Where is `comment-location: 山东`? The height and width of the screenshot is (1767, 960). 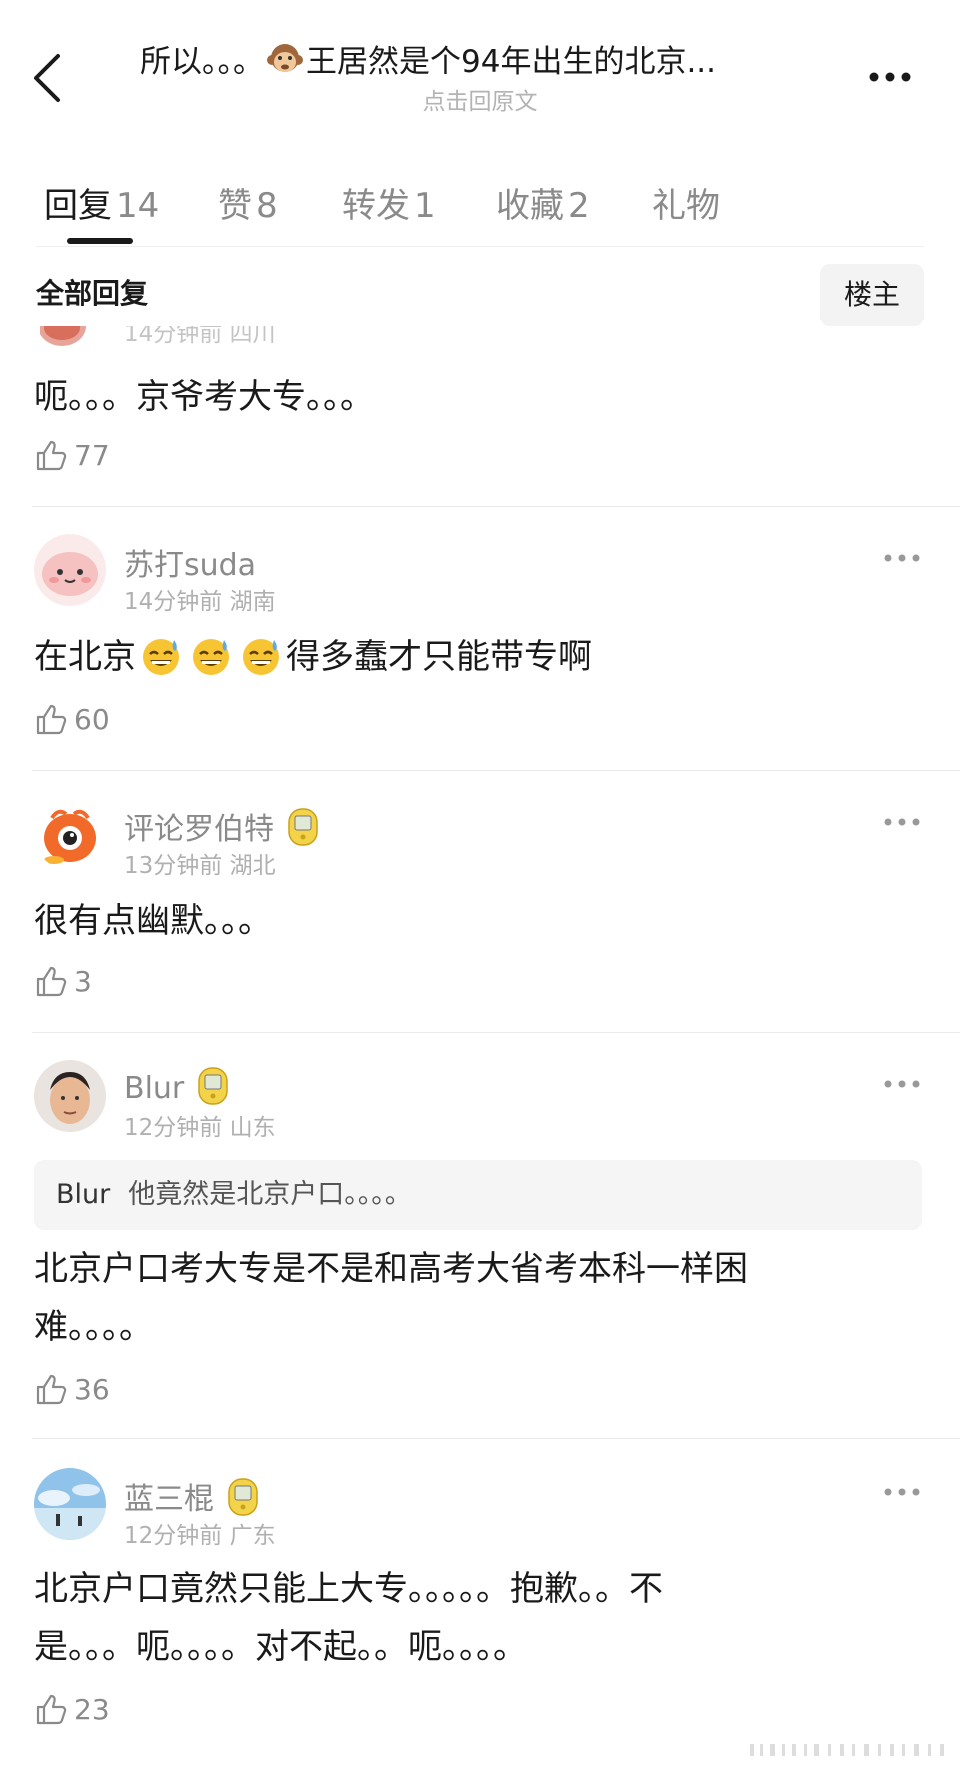 comment-location: 山东 is located at coordinates (252, 1128).